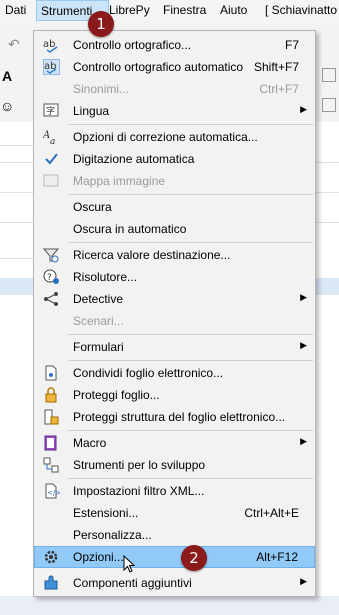 The width and height of the screenshot is (339, 615). I want to click on menu-item-macro: Macro ▶, so click(174, 443).